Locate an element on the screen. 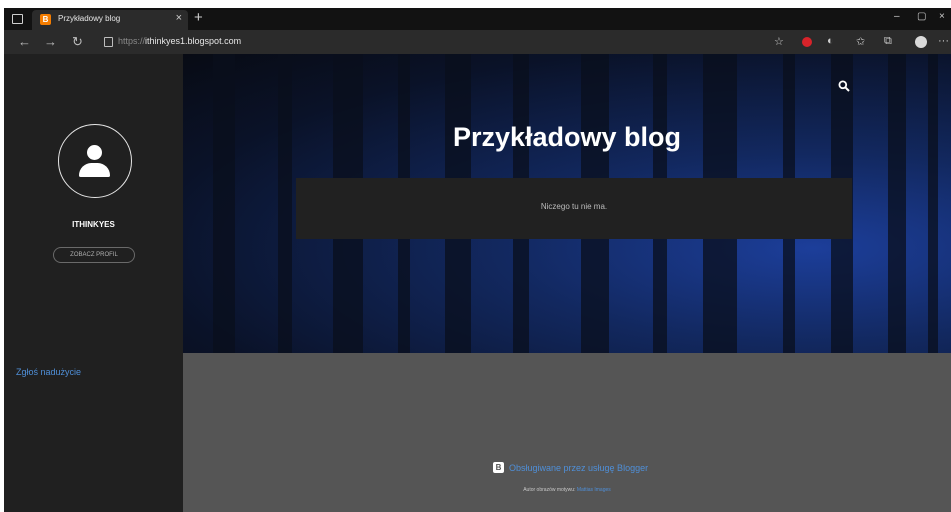 This screenshot has width=951, height=512. profile-username: ITHINKYES is located at coordinates (93, 224).